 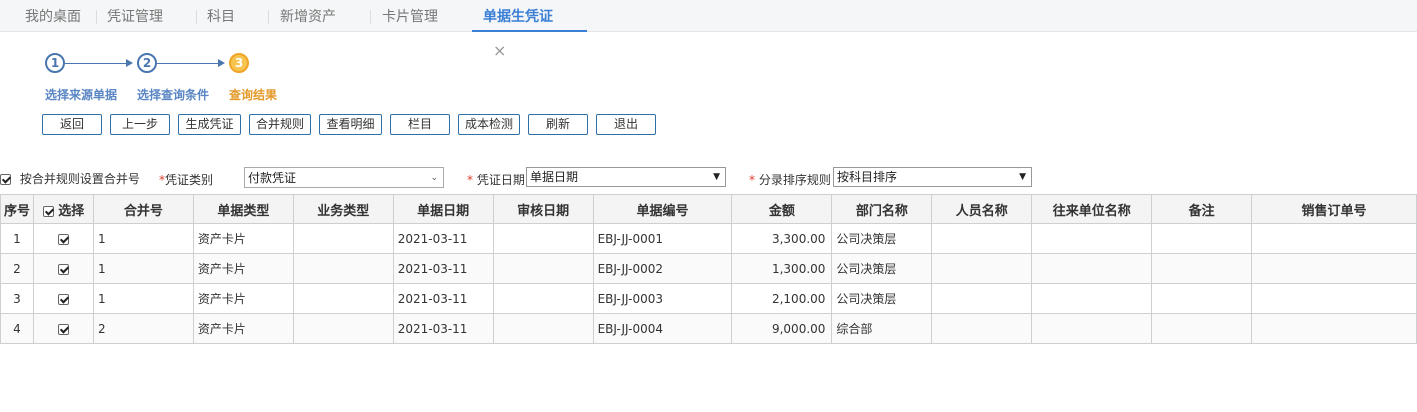 I want to click on cell-doc-no: EBJ-JJ-0004, so click(x=662, y=328).